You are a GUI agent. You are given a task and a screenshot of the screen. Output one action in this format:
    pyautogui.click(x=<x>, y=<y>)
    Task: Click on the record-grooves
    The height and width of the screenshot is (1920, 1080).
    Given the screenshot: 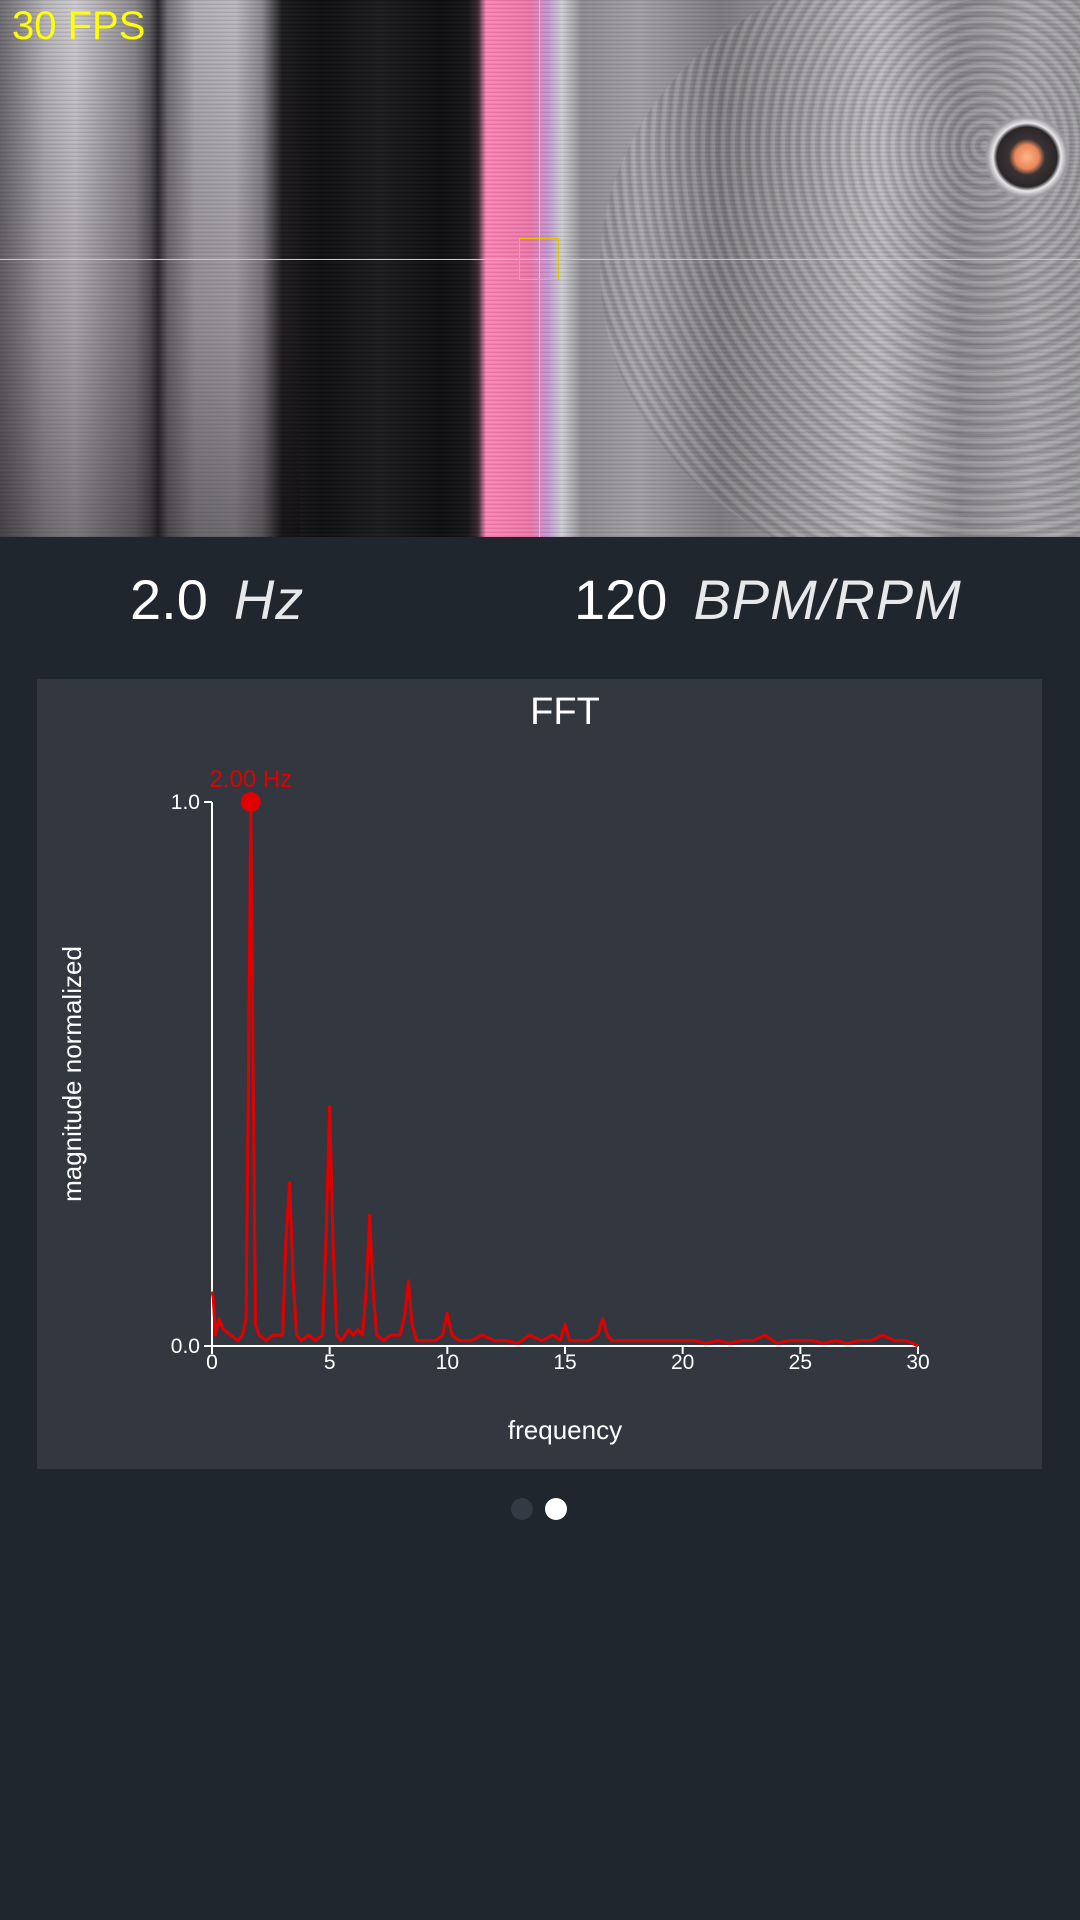 What is the action you would take?
    pyautogui.click(x=840, y=268)
    